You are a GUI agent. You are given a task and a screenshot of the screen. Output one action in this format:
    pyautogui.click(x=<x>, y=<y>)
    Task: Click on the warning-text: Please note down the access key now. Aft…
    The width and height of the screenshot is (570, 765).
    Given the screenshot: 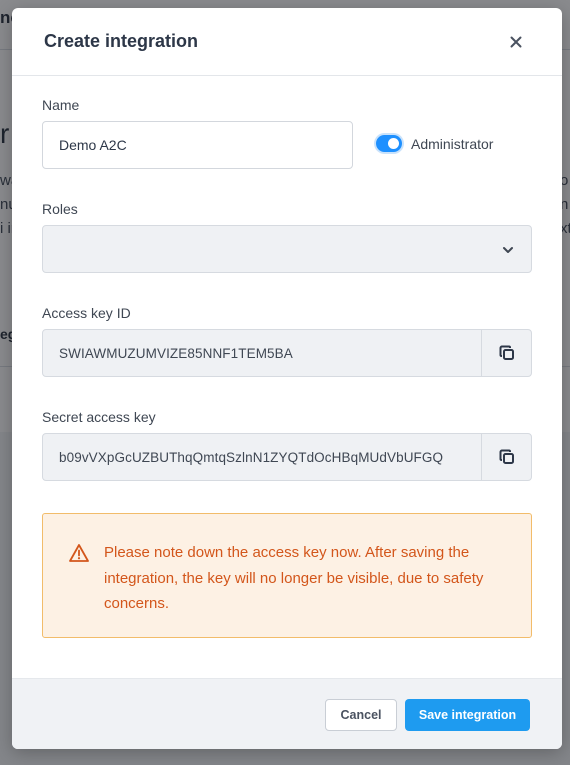 What is the action you would take?
    pyautogui.click(x=294, y=578)
    